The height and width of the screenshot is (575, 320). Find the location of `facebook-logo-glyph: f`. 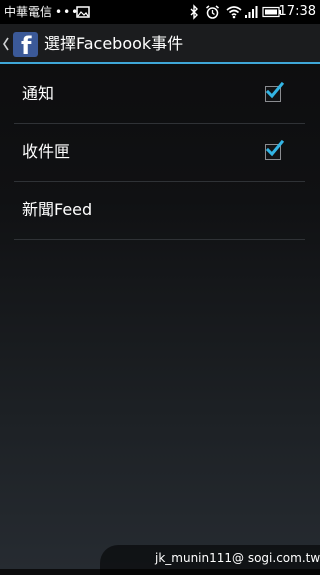

facebook-logo-glyph: f is located at coordinates (26, 44).